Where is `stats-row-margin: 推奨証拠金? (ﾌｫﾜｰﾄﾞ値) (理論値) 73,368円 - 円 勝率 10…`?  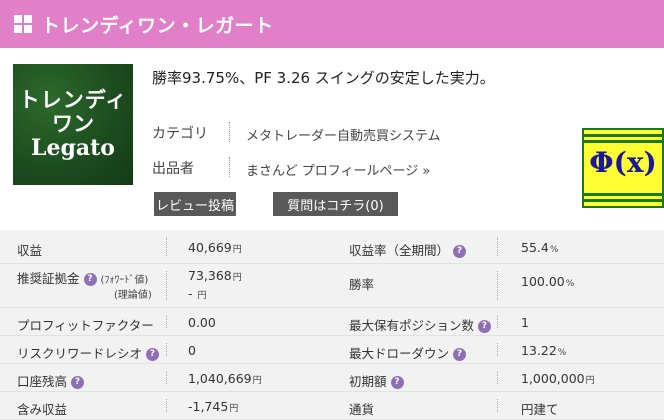
stats-row-margin: 推奨証拠金? (ﾌｫﾜｰﾄﾞ値) (理論値) 73,368円 - 円 勝率 10… is located at coordinates (332, 286).